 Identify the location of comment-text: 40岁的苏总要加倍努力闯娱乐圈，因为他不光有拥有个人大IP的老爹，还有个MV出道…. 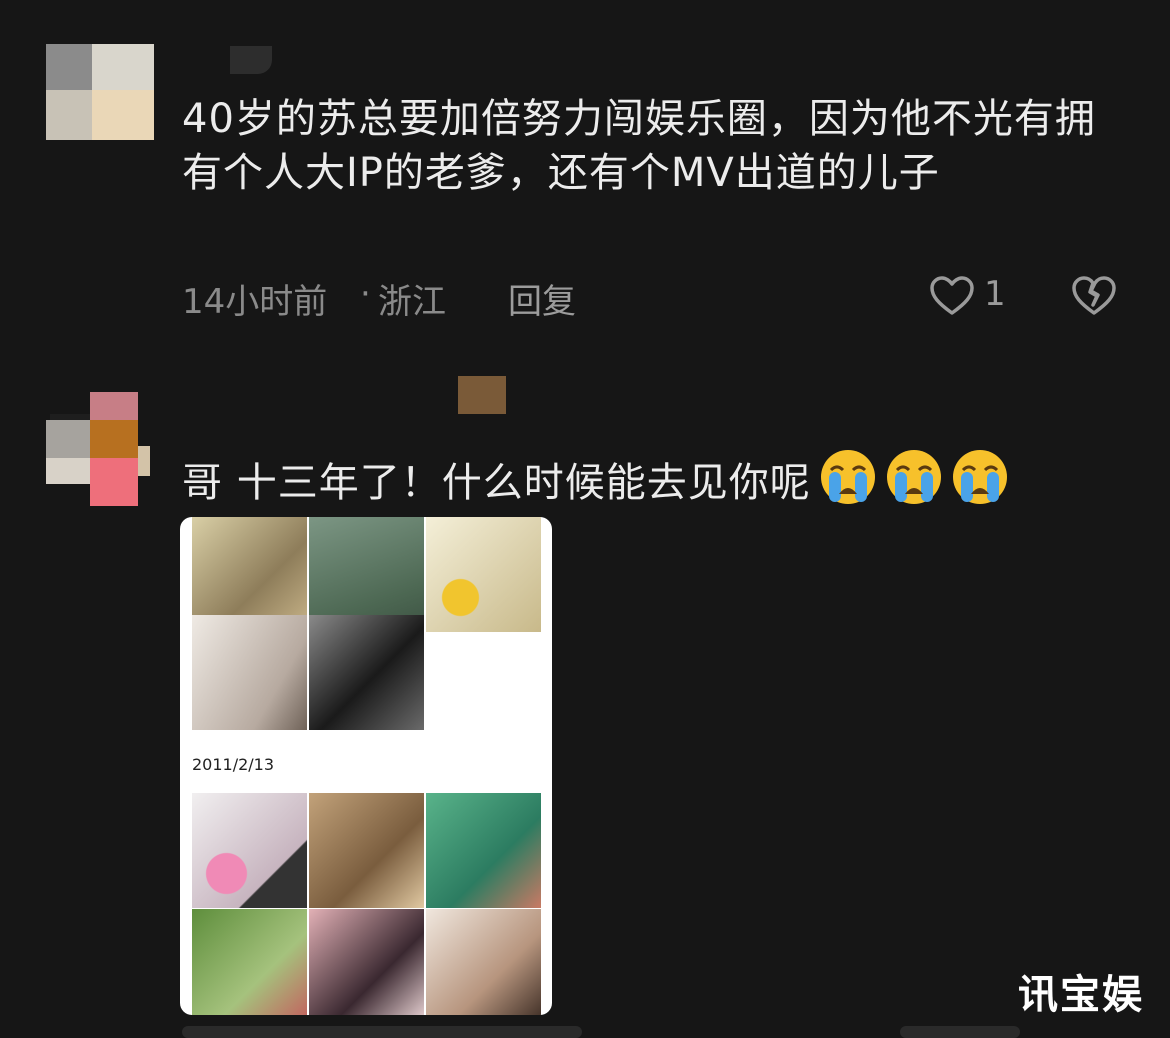
(639, 146).